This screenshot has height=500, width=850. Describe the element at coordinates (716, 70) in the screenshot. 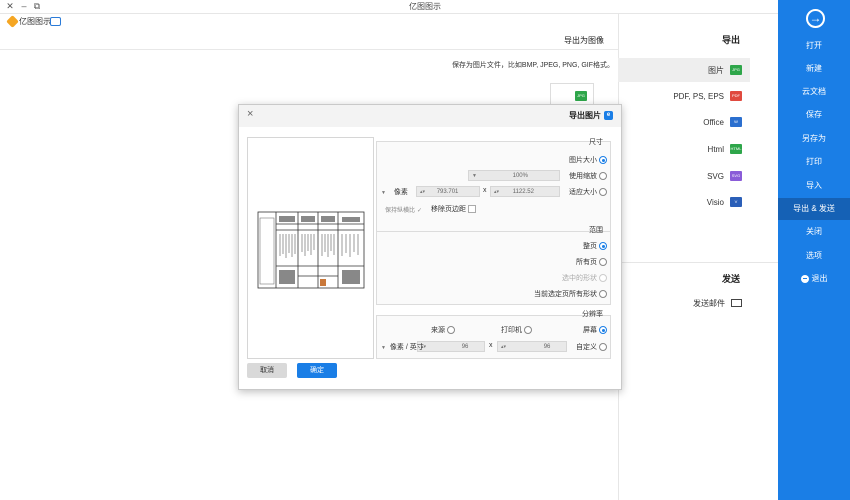

I see `format-label: 图片` at that location.